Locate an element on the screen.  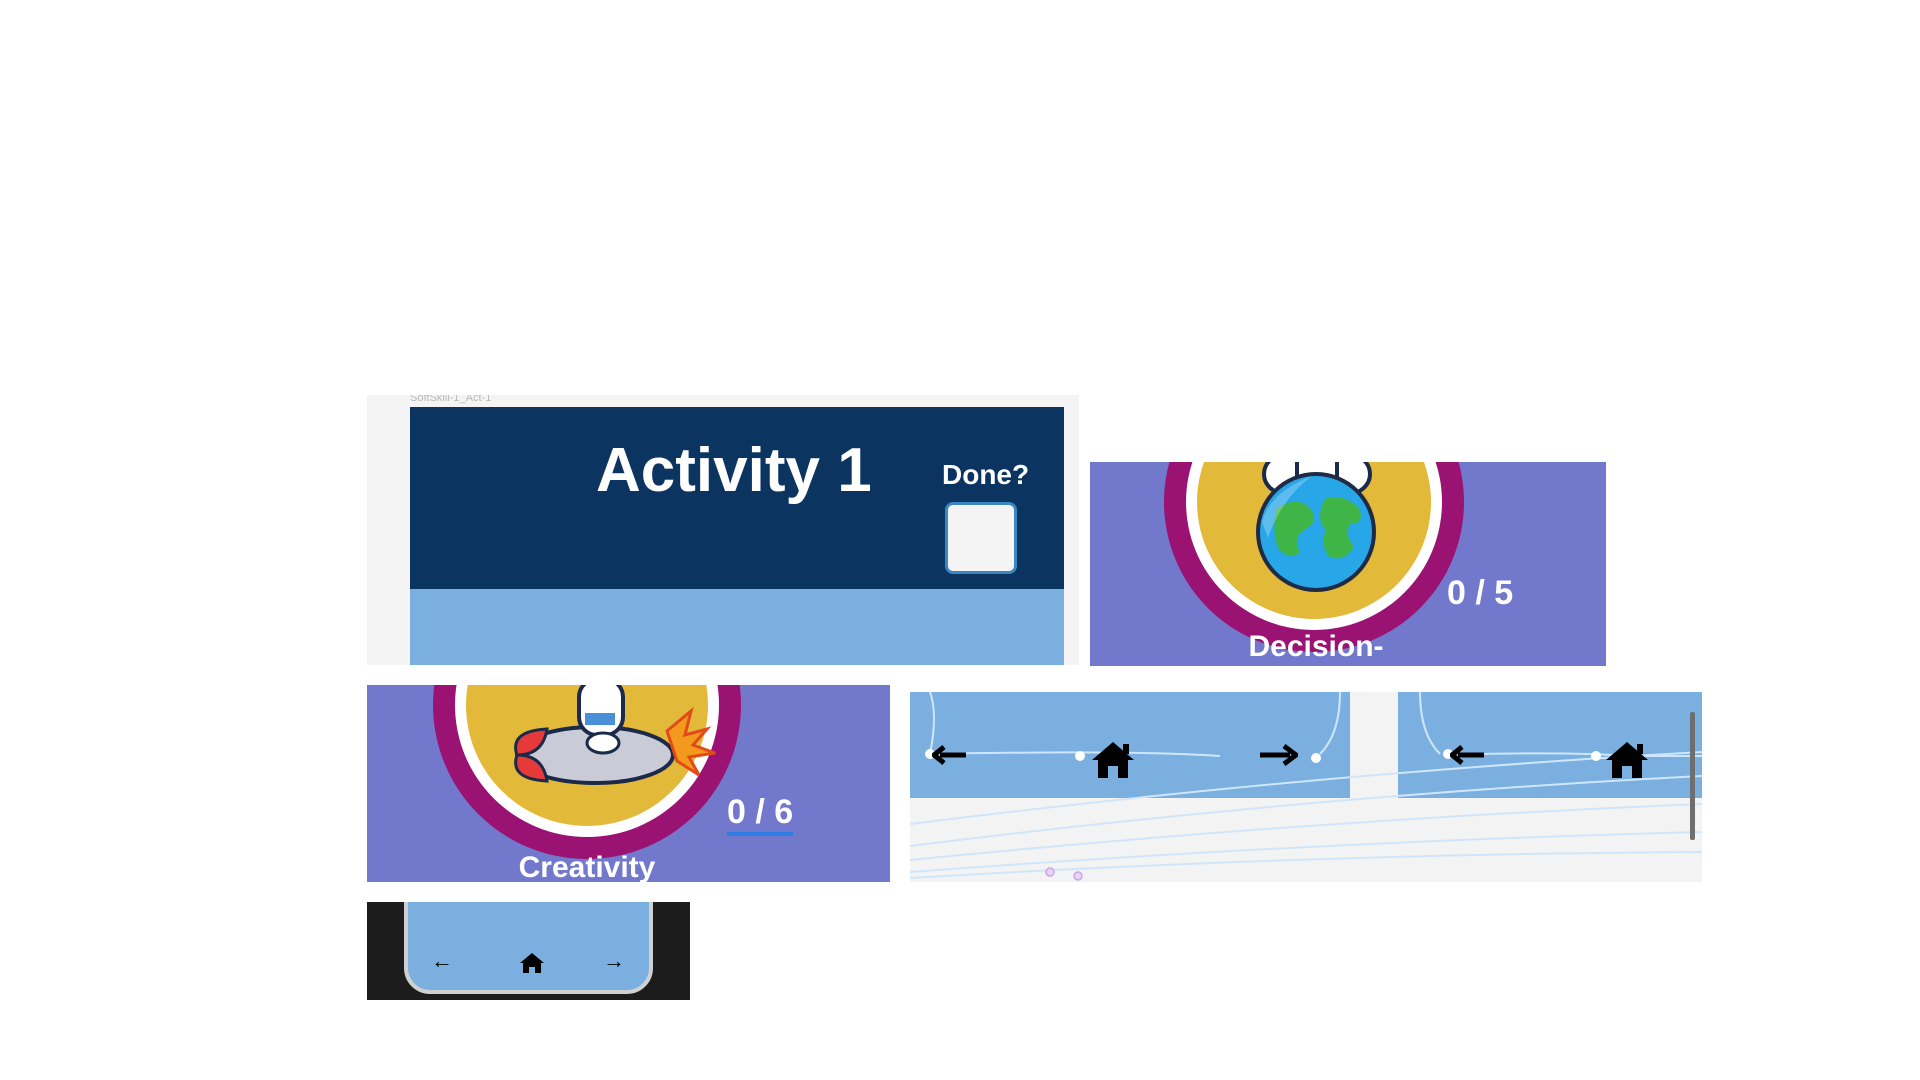
activity-frame: SoftSkill-1_Act-1 Activity 1 Done? is located at coordinates (723, 530).